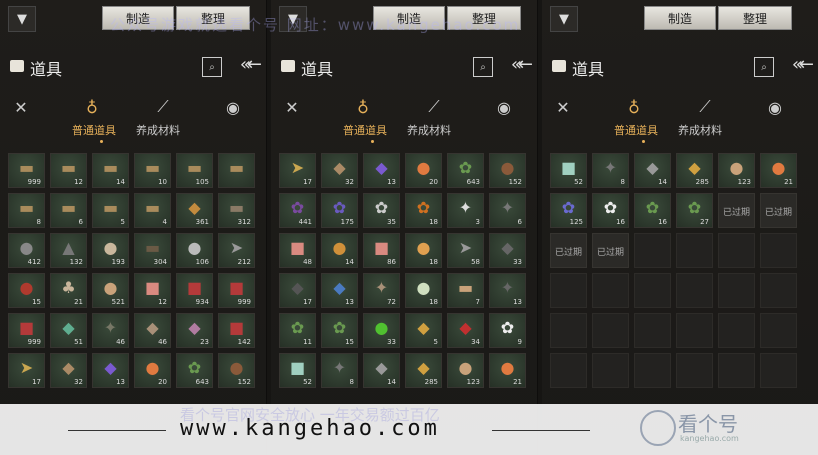 This screenshot has height=455, width=818. Describe the element at coordinates (152, 290) in the screenshot. I see `item-slot: ■ 12` at that location.